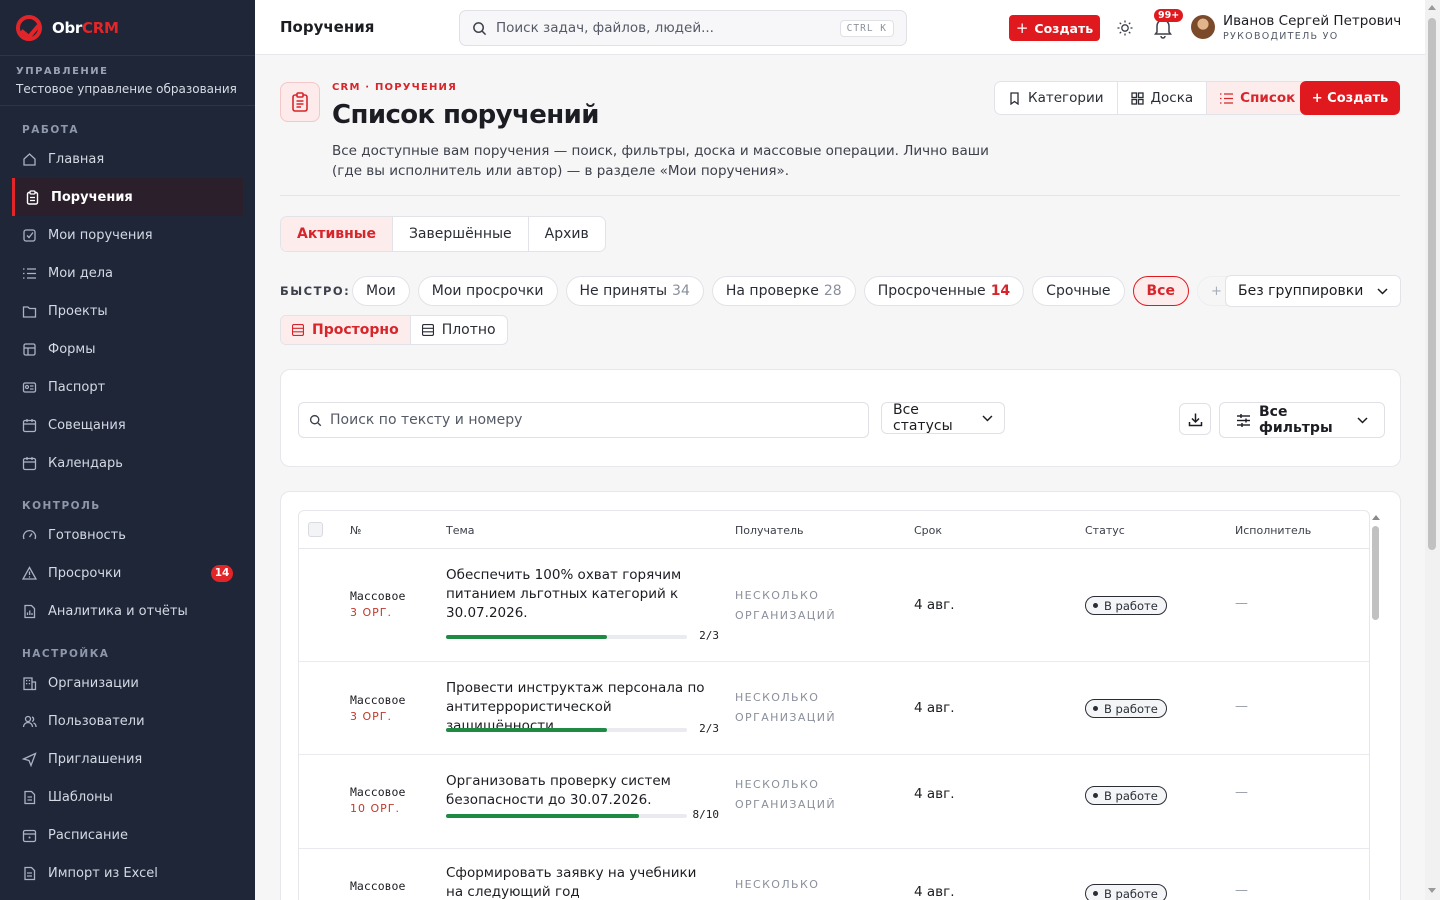  I want to click on page-scrollbar, so click(1432, 450).